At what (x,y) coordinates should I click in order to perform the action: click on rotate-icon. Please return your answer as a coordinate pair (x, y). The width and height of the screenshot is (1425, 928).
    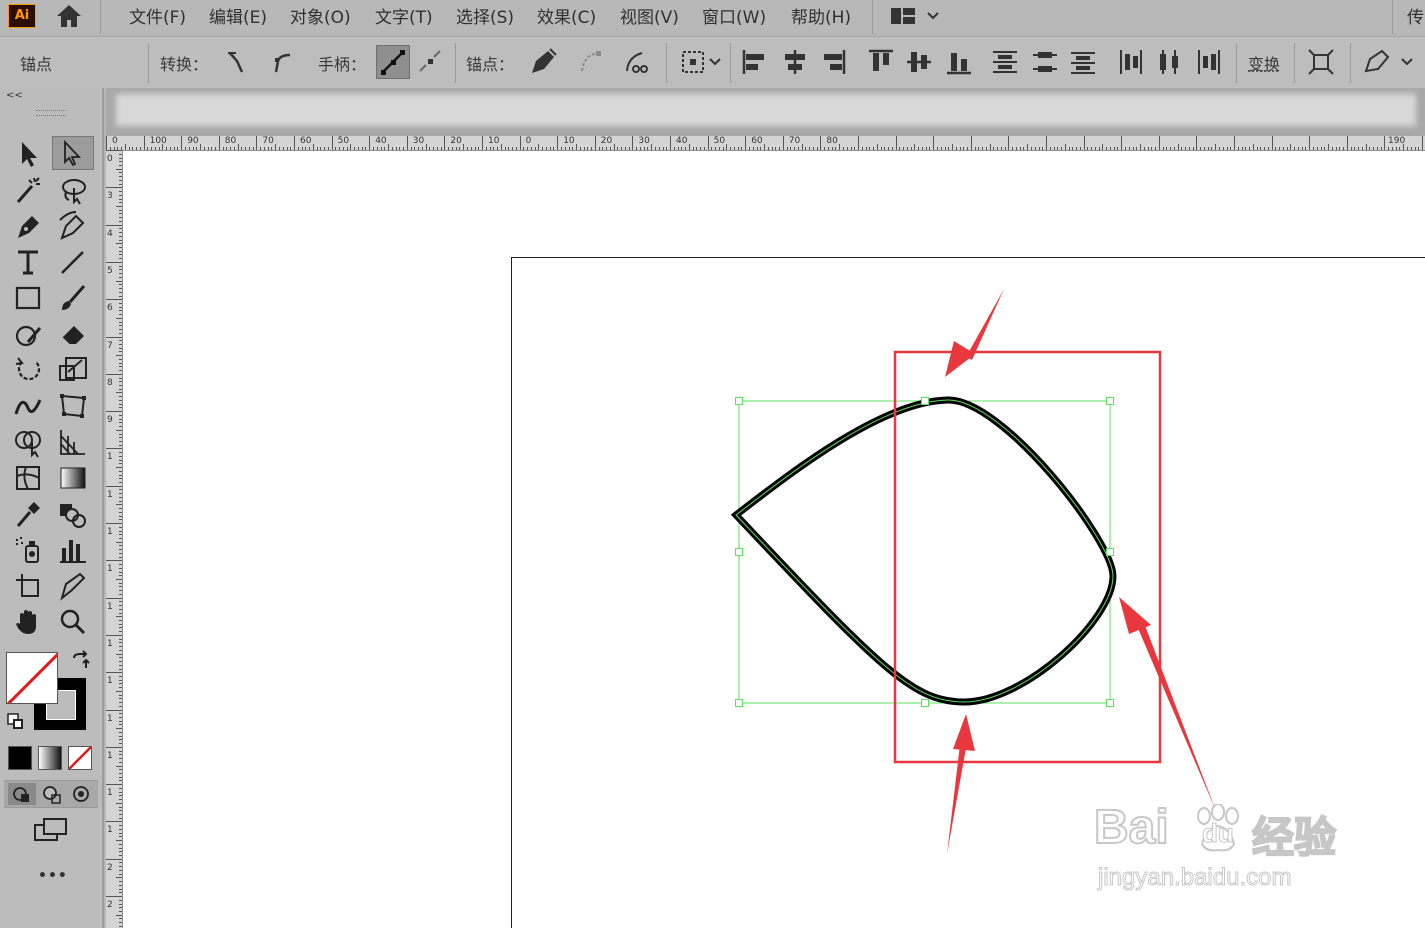
    Looking at the image, I should click on (29, 370).